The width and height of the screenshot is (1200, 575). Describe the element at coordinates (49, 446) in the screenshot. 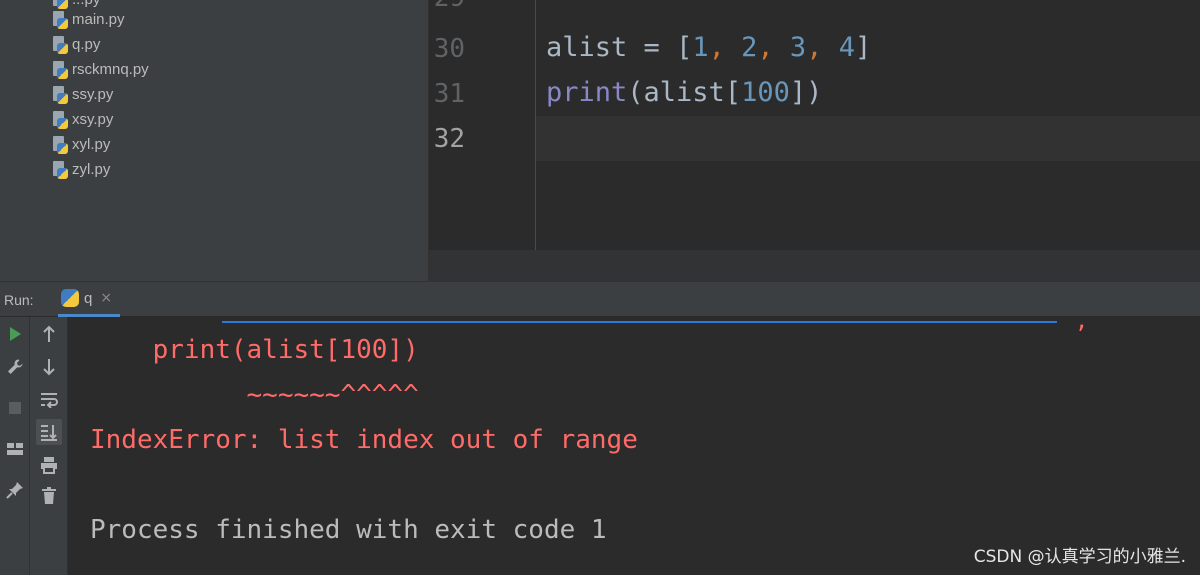

I see `run-toolbar-right` at that location.